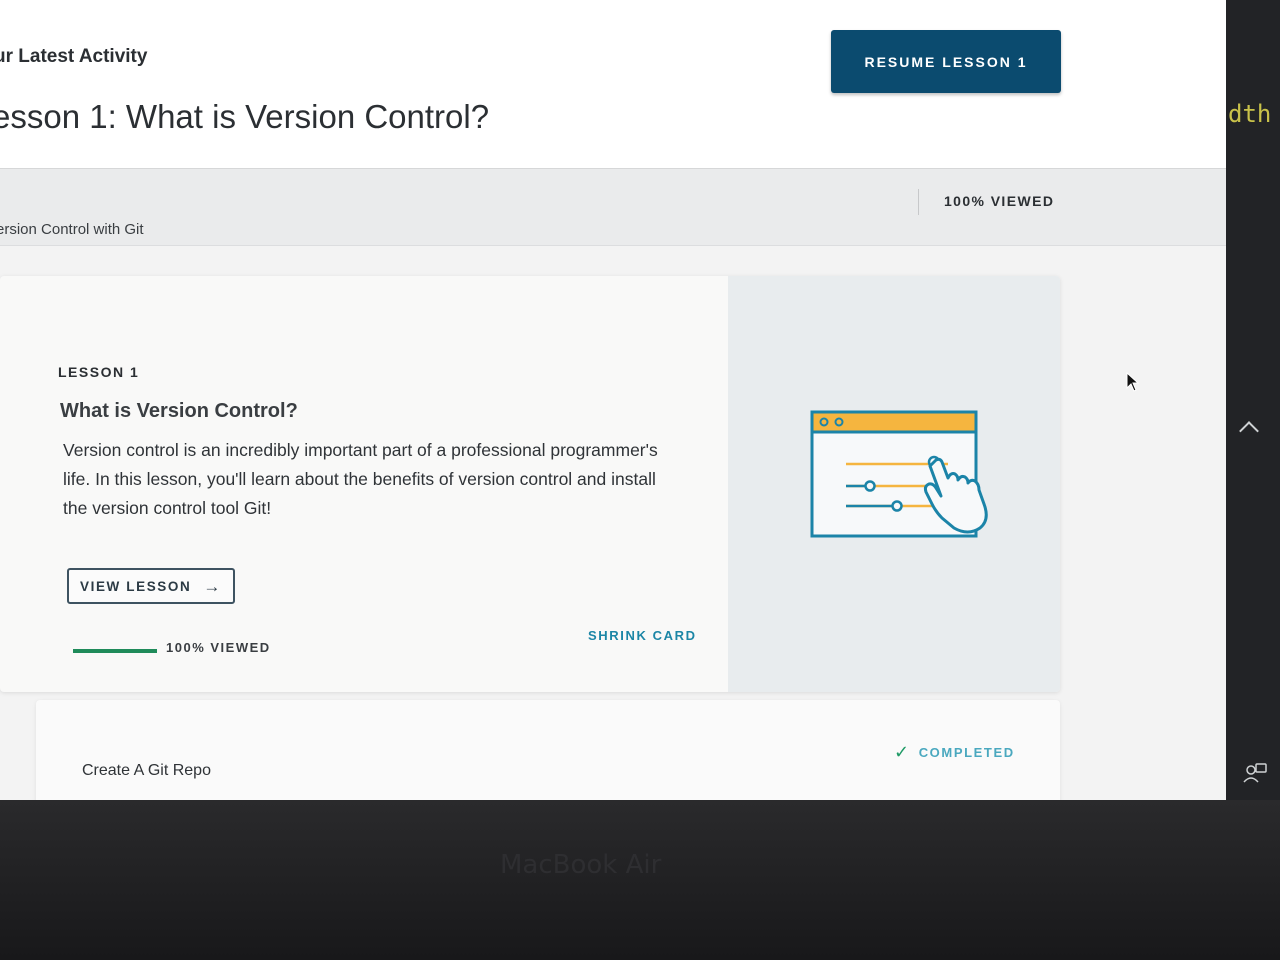  Describe the element at coordinates (966, 752) in the screenshot. I see `completed-label: COMPLETED` at that location.